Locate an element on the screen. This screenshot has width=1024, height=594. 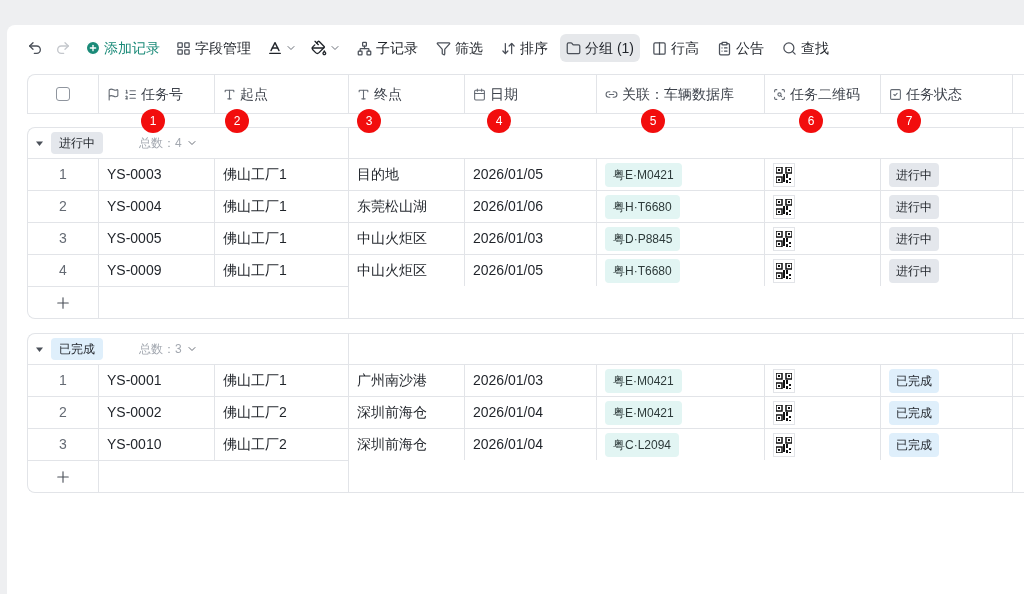
column-header: 终点 is located at coordinates (388, 94).